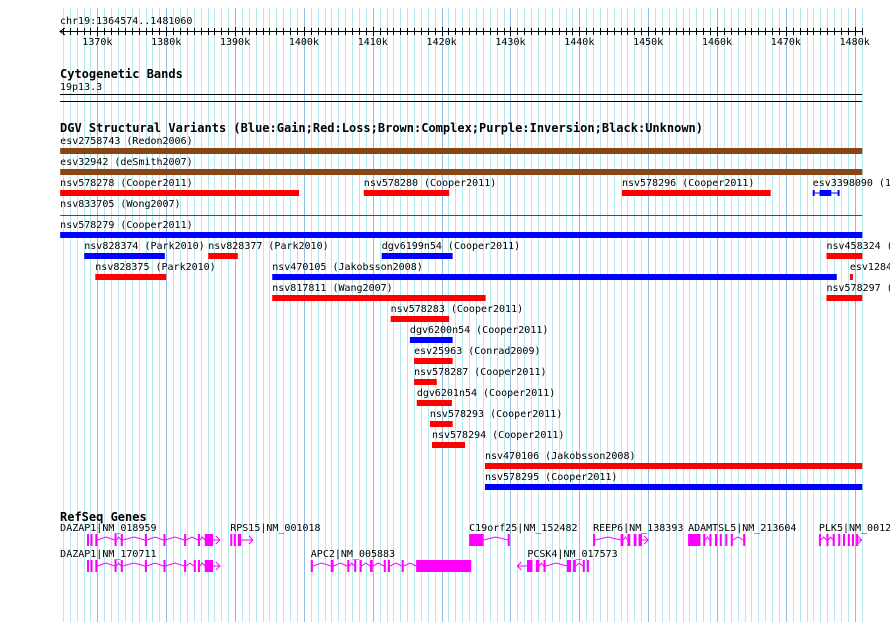  Describe the element at coordinates (144, 250) in the screenshot. I see `variant-feature: nsv828374 (Park2010)` at that location.